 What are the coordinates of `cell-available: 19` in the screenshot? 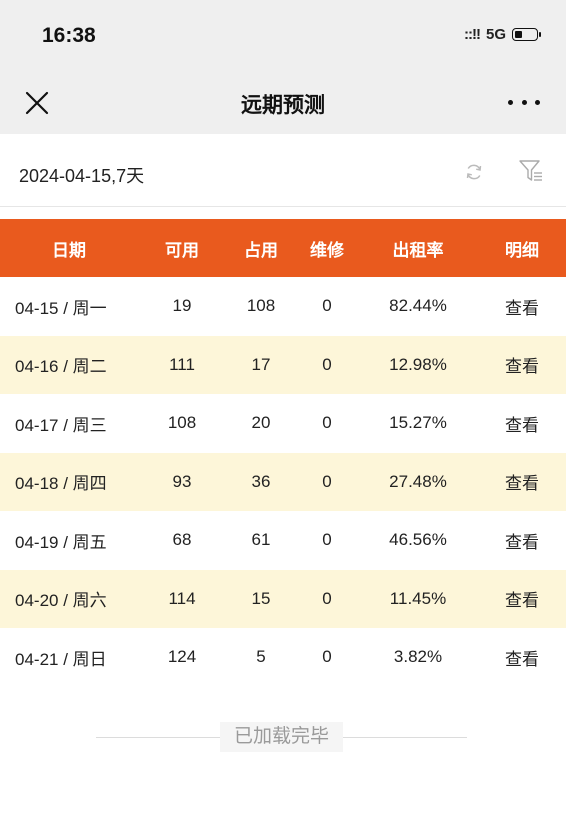 It's located at (182, 306).